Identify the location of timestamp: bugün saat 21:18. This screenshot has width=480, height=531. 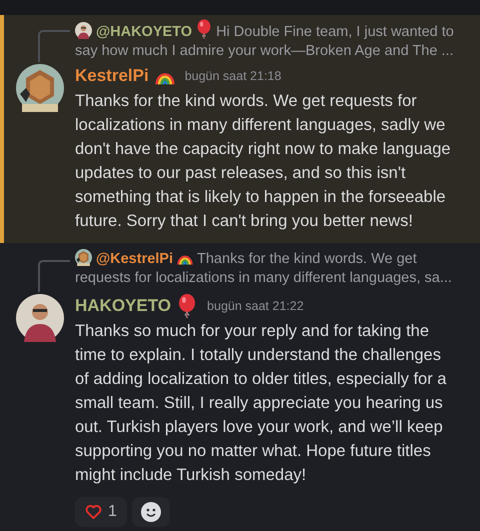
(233, 76).